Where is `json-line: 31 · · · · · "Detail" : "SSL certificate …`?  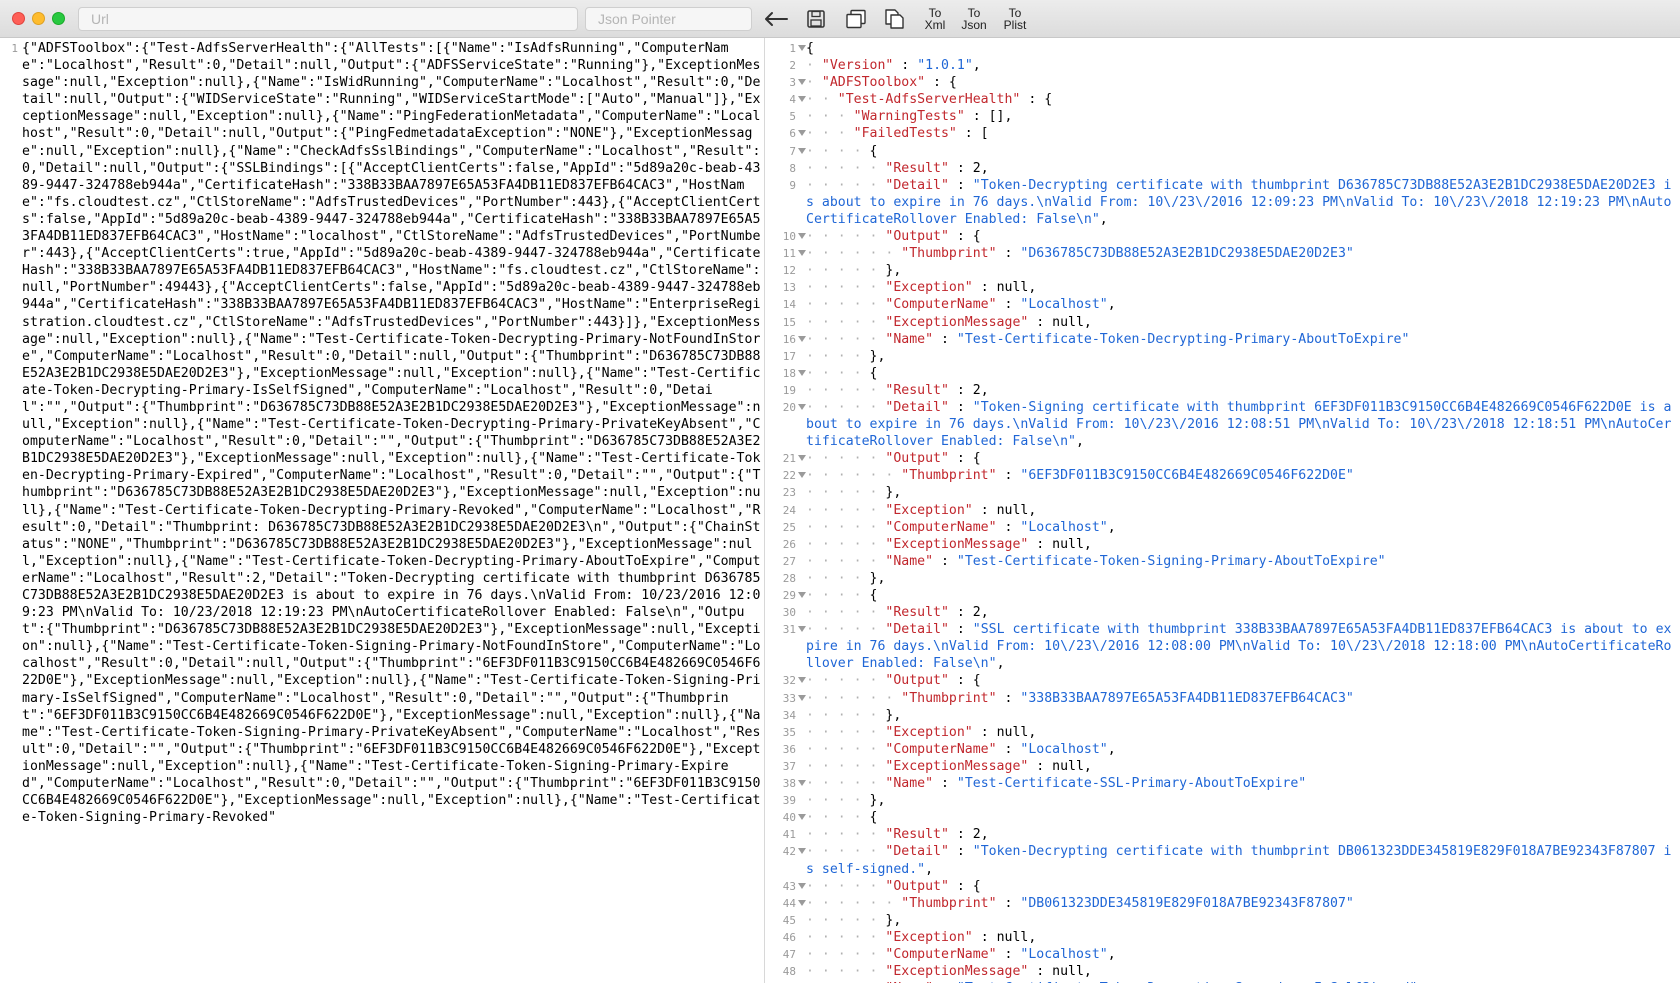
json-line: 31 · · · · · "Detail" : "SSL certificate … is located at coordinates (1223, 646).